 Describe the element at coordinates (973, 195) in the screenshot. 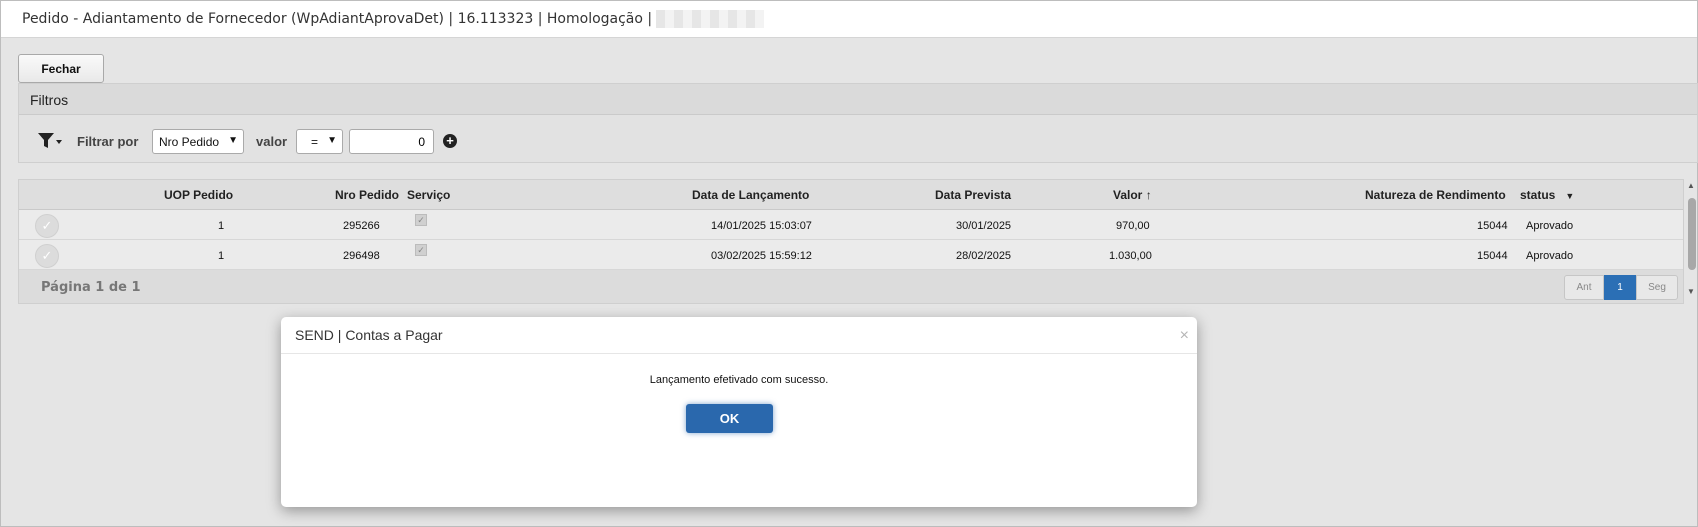

I see `col-data-prevista: Data Prevista` at that location.